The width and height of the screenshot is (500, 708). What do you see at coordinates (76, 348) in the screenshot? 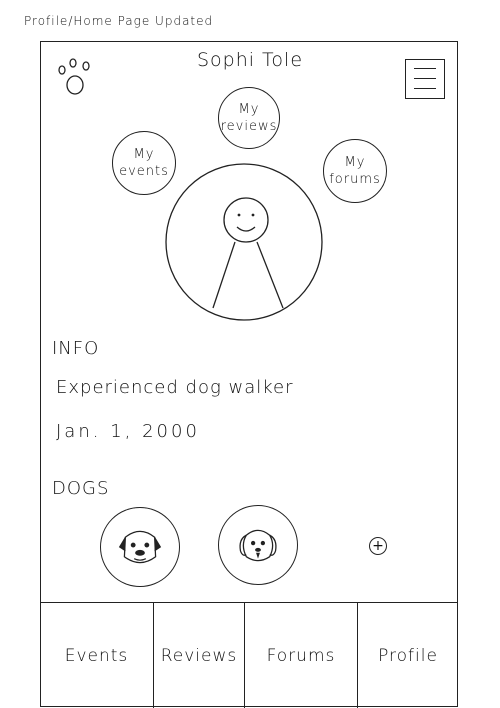
I see `info-heading: INFO` at bounding box center [76, 348].